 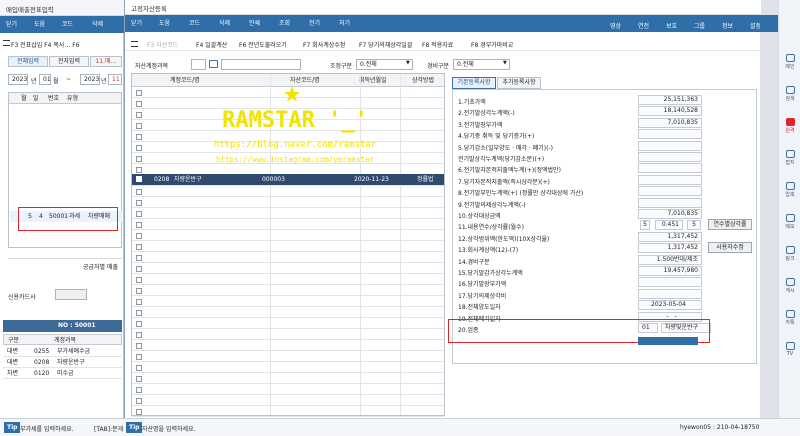 I want to click on menu-apply-data: F8 적용자료, so click(x=437, y=44).